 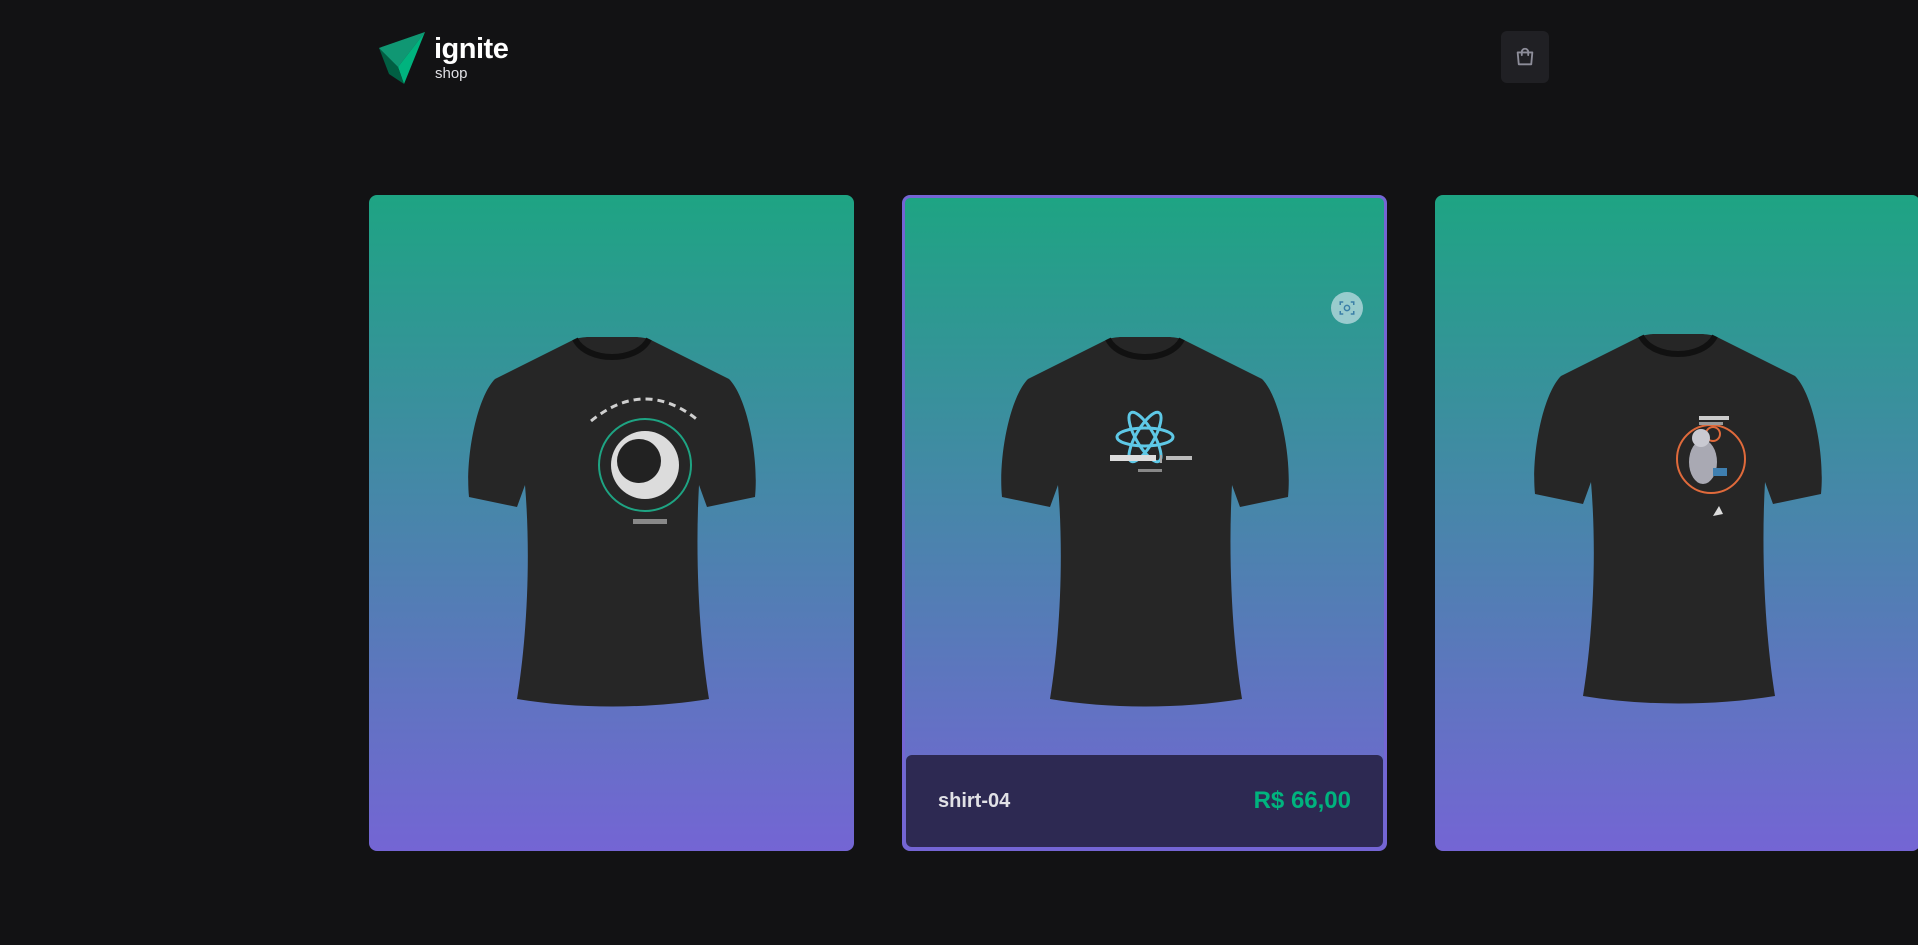 What do you see at coordinates (402, 58) in the screenshot?
I see `logo-mark-icon` at bounding box center [402, 58].